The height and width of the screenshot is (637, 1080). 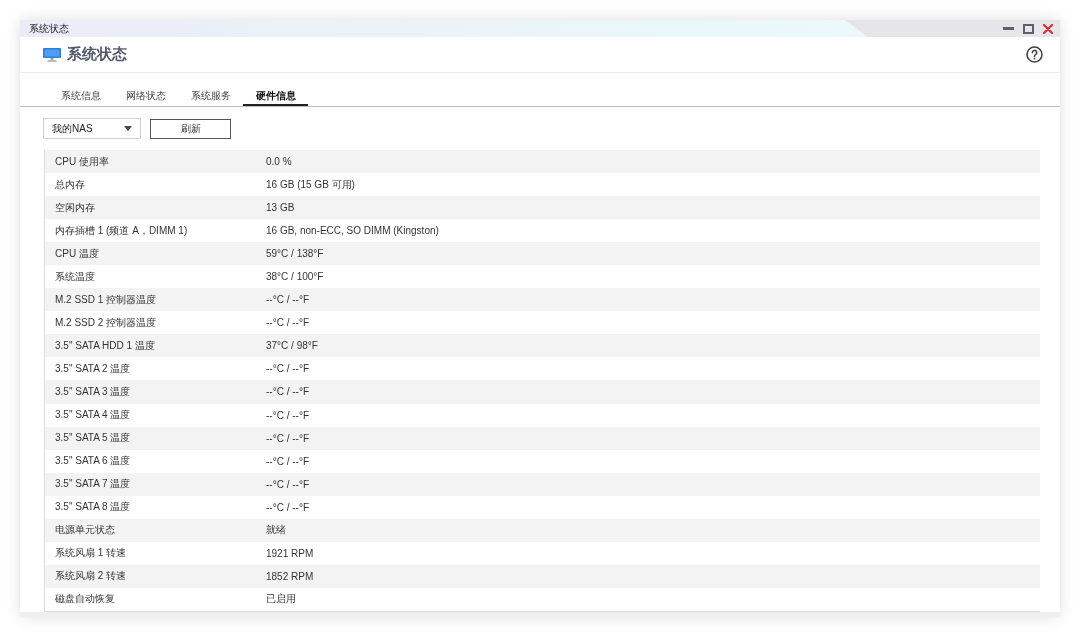 I want to click on table-cell-text: M.2 SSD 1 控制器温度, so click(x=105, y=299).